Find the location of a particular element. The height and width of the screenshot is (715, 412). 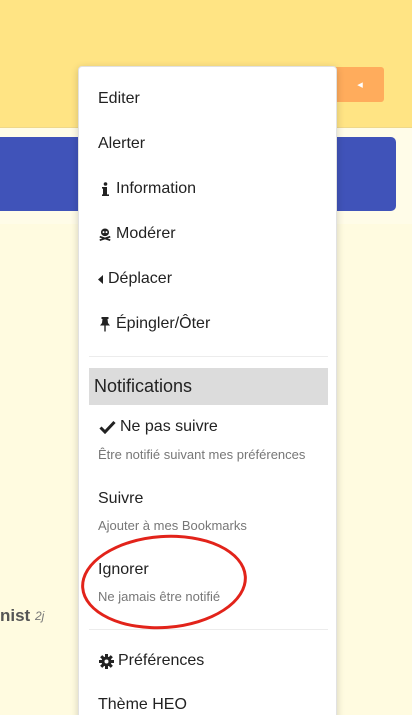

notification-option-label: Suivre is located at coordinates (121, 498).